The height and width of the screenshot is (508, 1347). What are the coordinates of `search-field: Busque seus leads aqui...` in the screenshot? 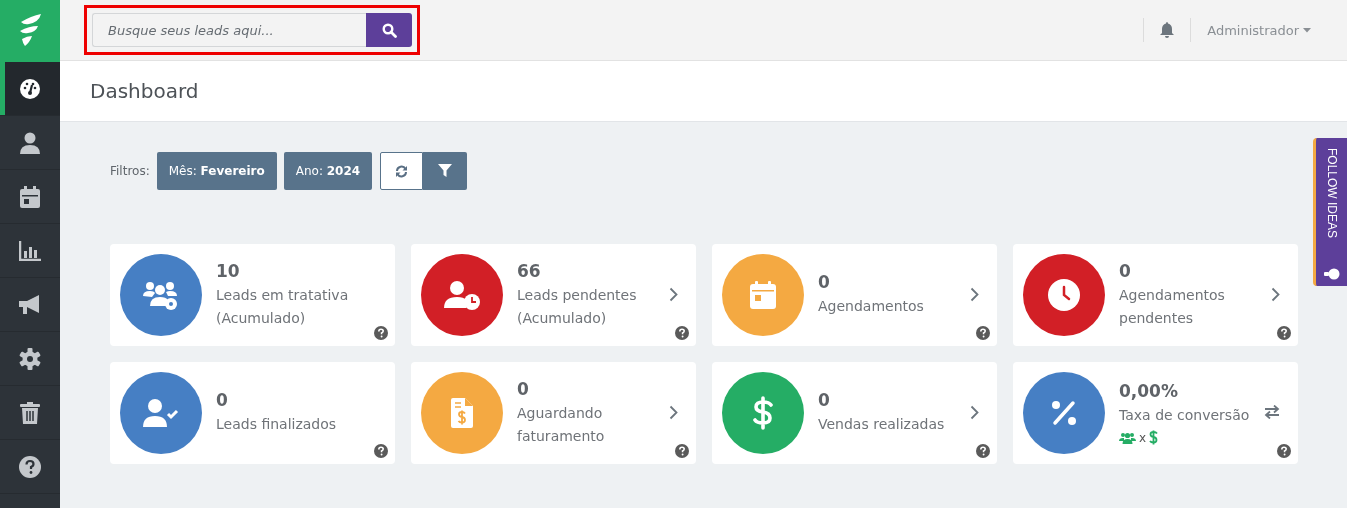 It's located at (229, 30).